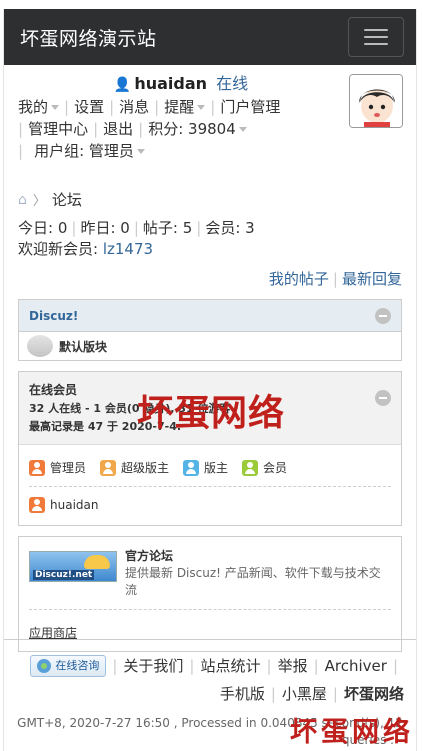 Image resolution: width=423 pixels, height=751 pixels. What do you see at coordinates (250, 467) in the screenshot?
I see `member-user-icon` at bounding box center [250, 467].